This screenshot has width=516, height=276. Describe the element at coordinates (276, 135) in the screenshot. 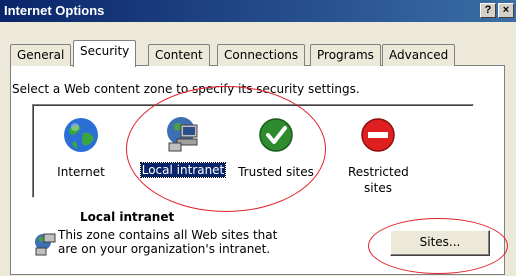

I see `checkmark-icon` at that location.